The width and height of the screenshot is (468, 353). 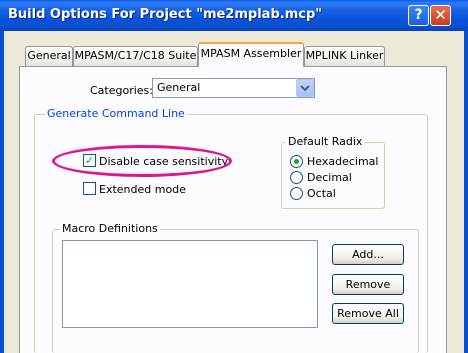 What do you see at coordinates (190, 284) in the screenshot?
I see `macro-definitions-list` at bounding box center [190, 284].